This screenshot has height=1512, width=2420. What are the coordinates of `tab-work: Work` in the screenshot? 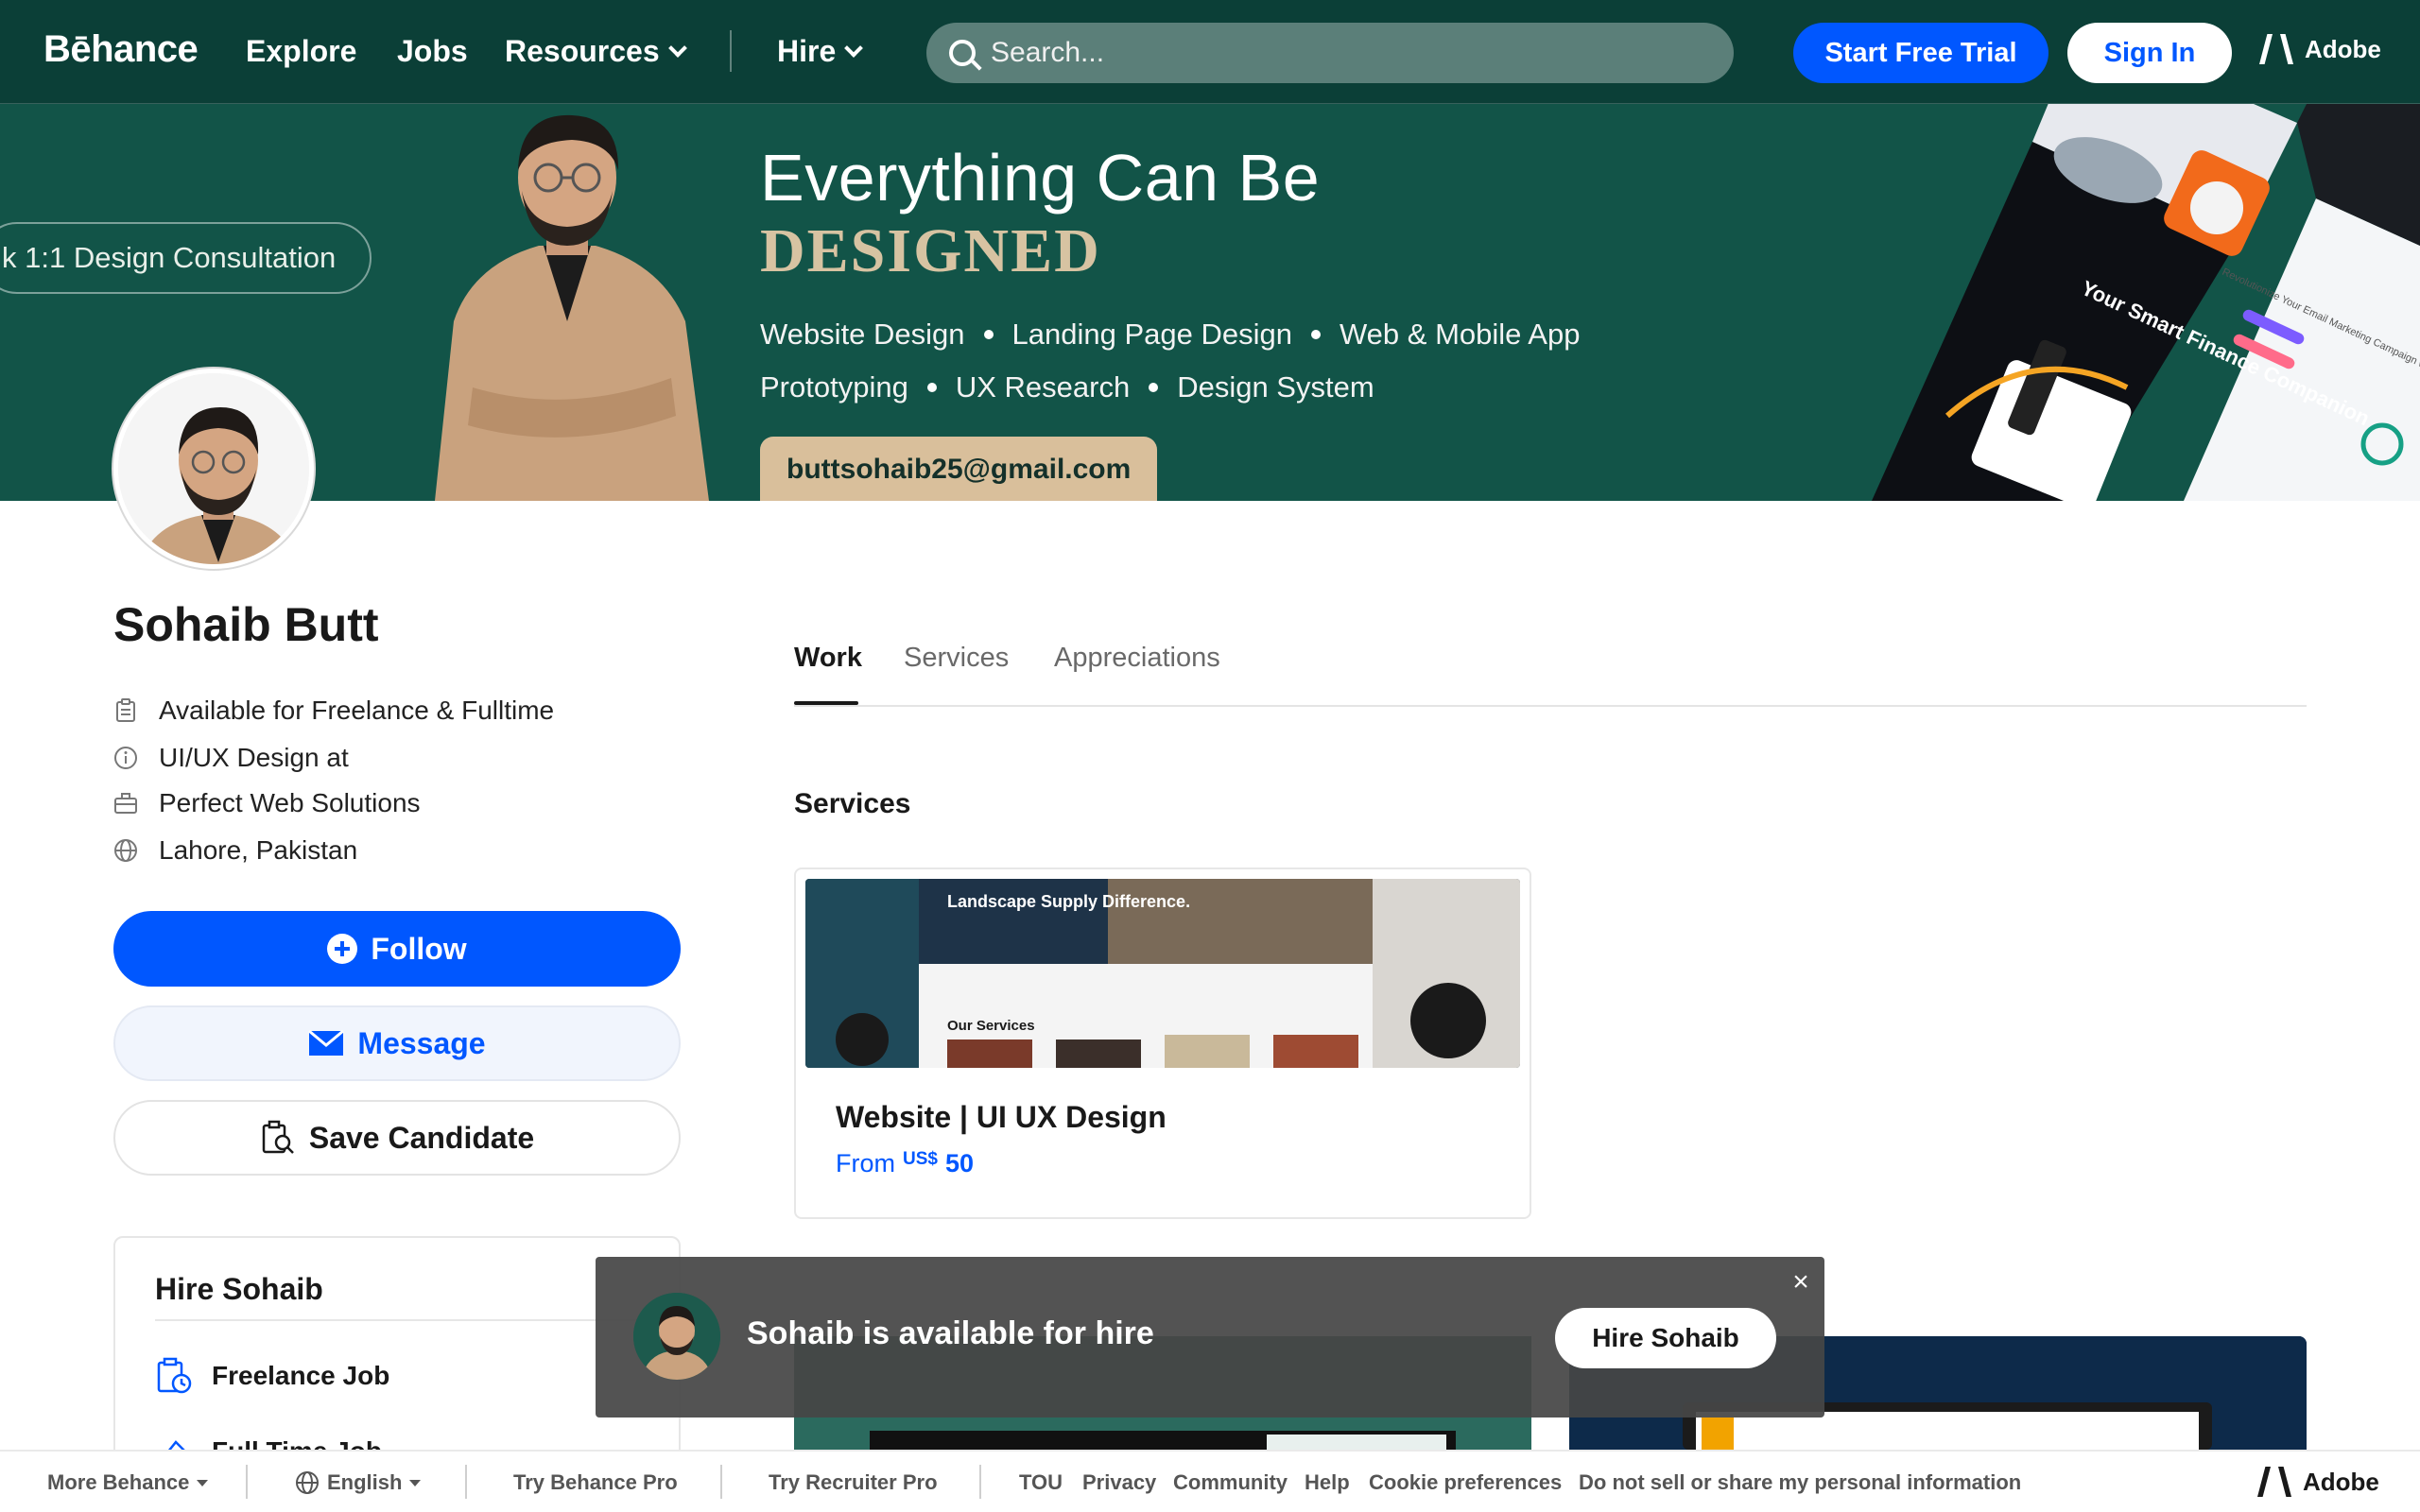 It's located at (828, 658).